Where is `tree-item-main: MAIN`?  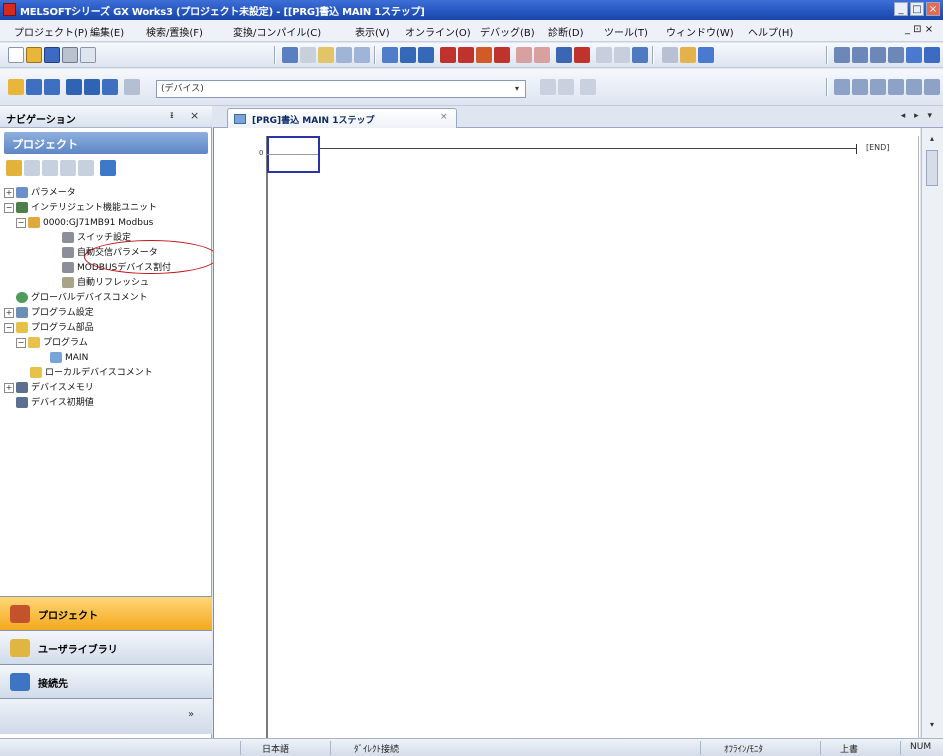
tree-item-main: MAIN is located at coordinates (69, 358).